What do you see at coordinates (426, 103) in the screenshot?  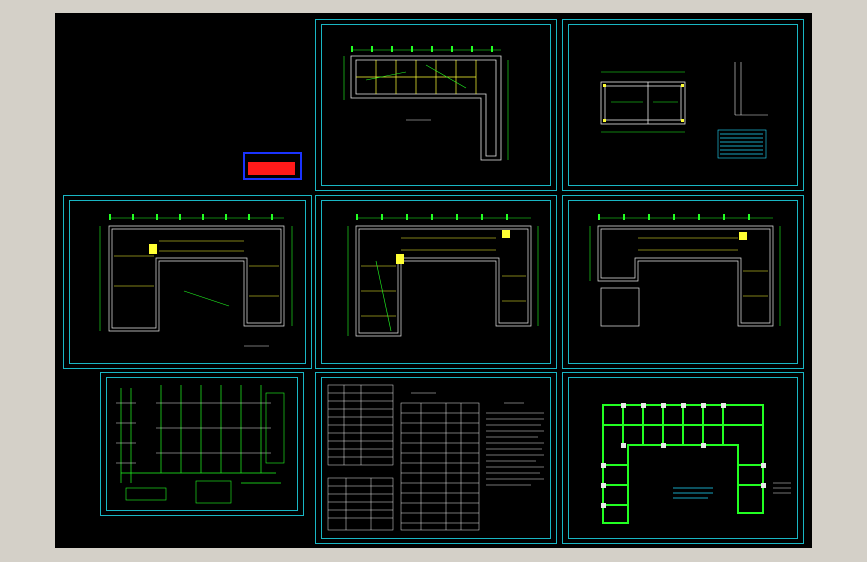 I see `site-plan-drawing` at bounding box center [426, 103].